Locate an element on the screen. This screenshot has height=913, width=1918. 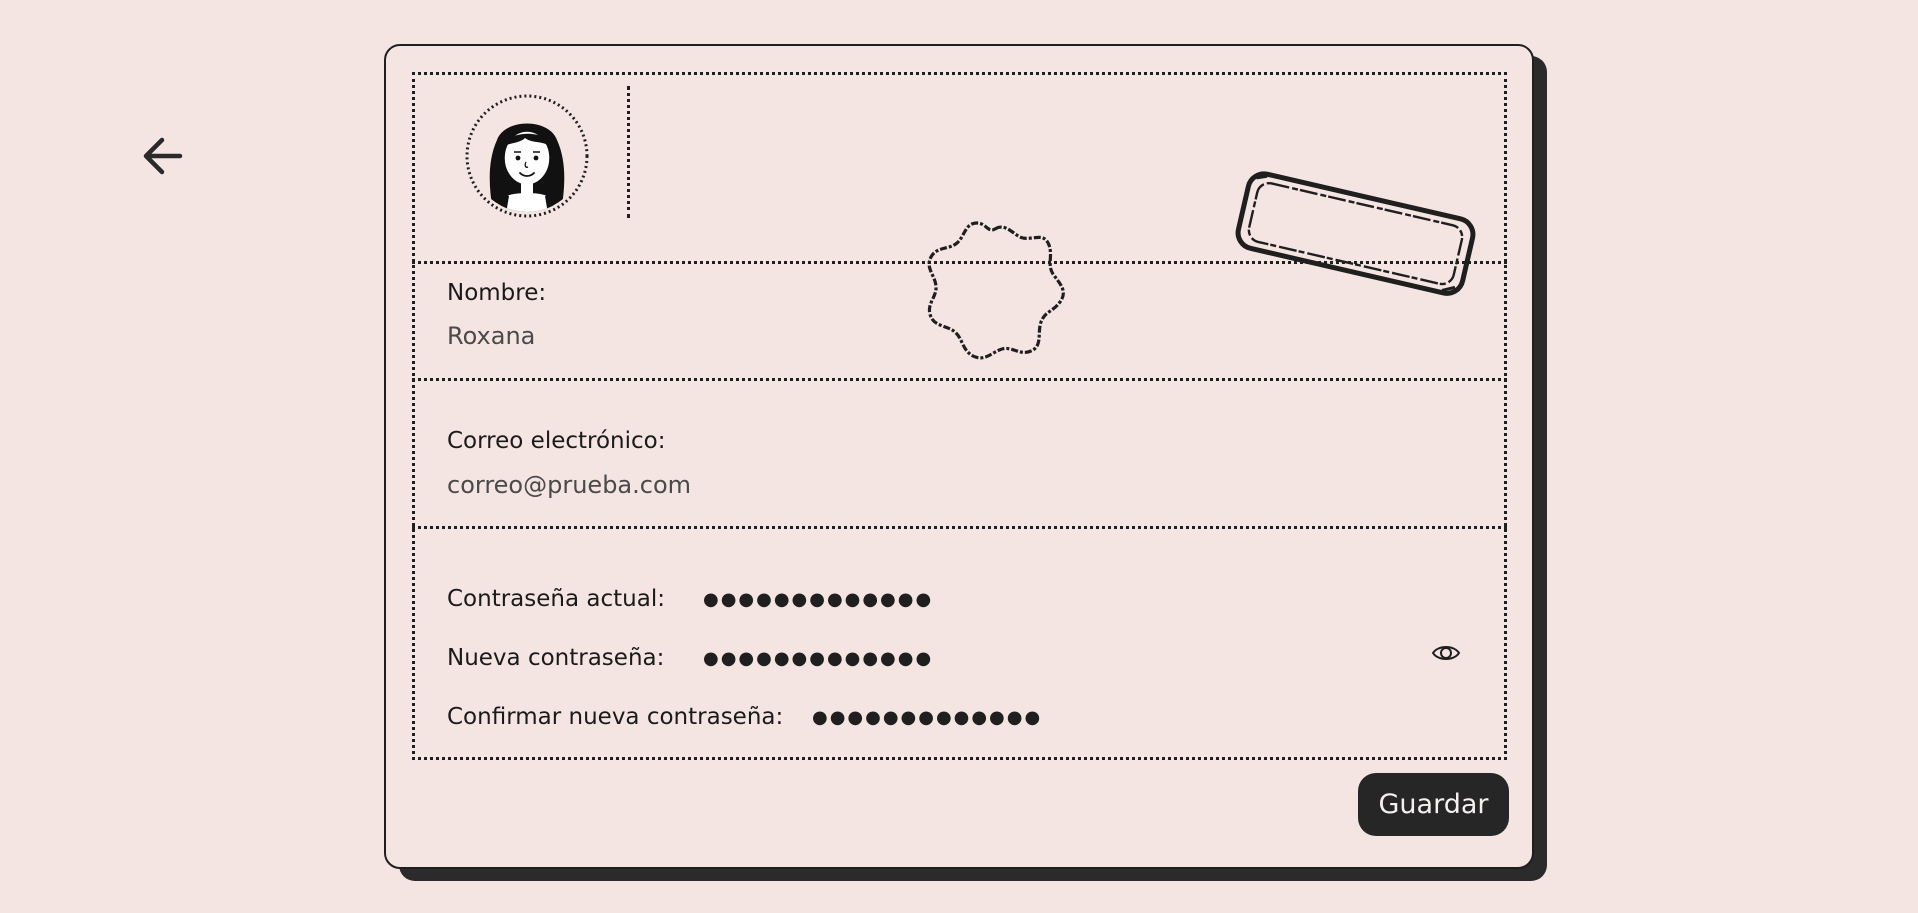
confirm-password-label: Confirmar nueva contraseña: is located at coordinates (615, 717).